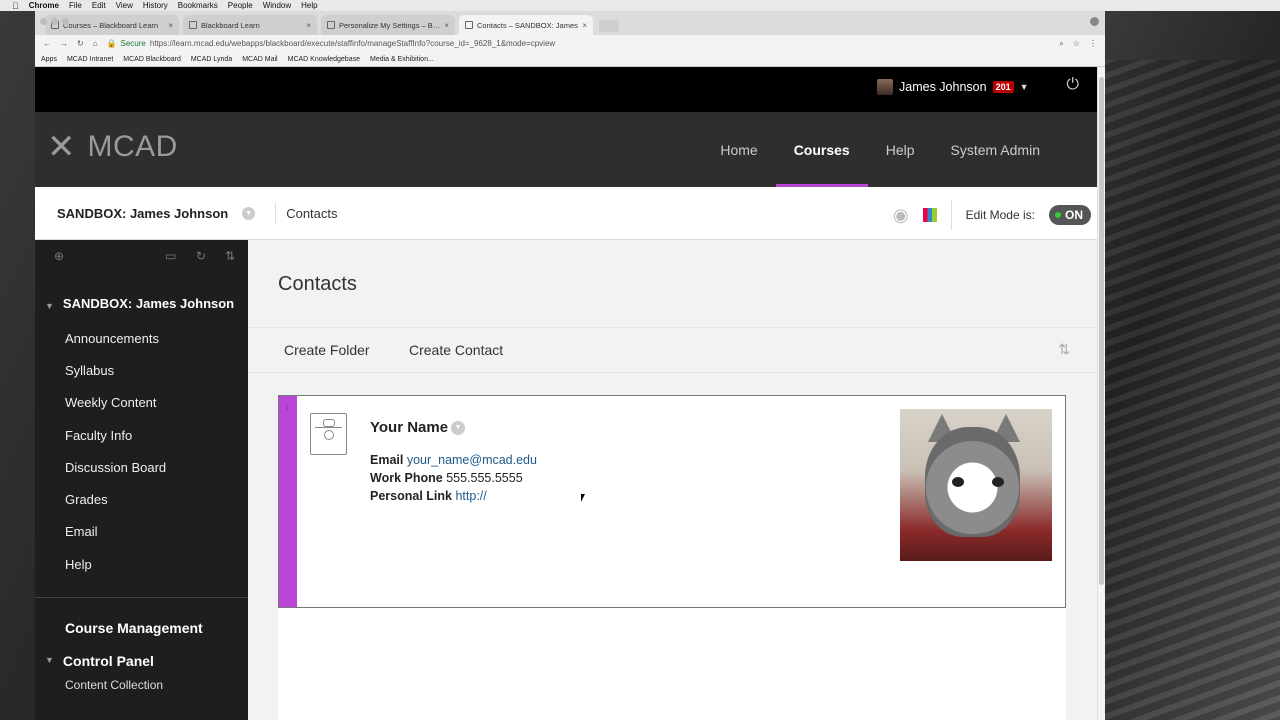 The height and width of the screenshot is (720, 1280). What do you see at coordinates (99, 5) in the screenshot?
I see `menu-edit: Edit` at bounding box center [99, 5].